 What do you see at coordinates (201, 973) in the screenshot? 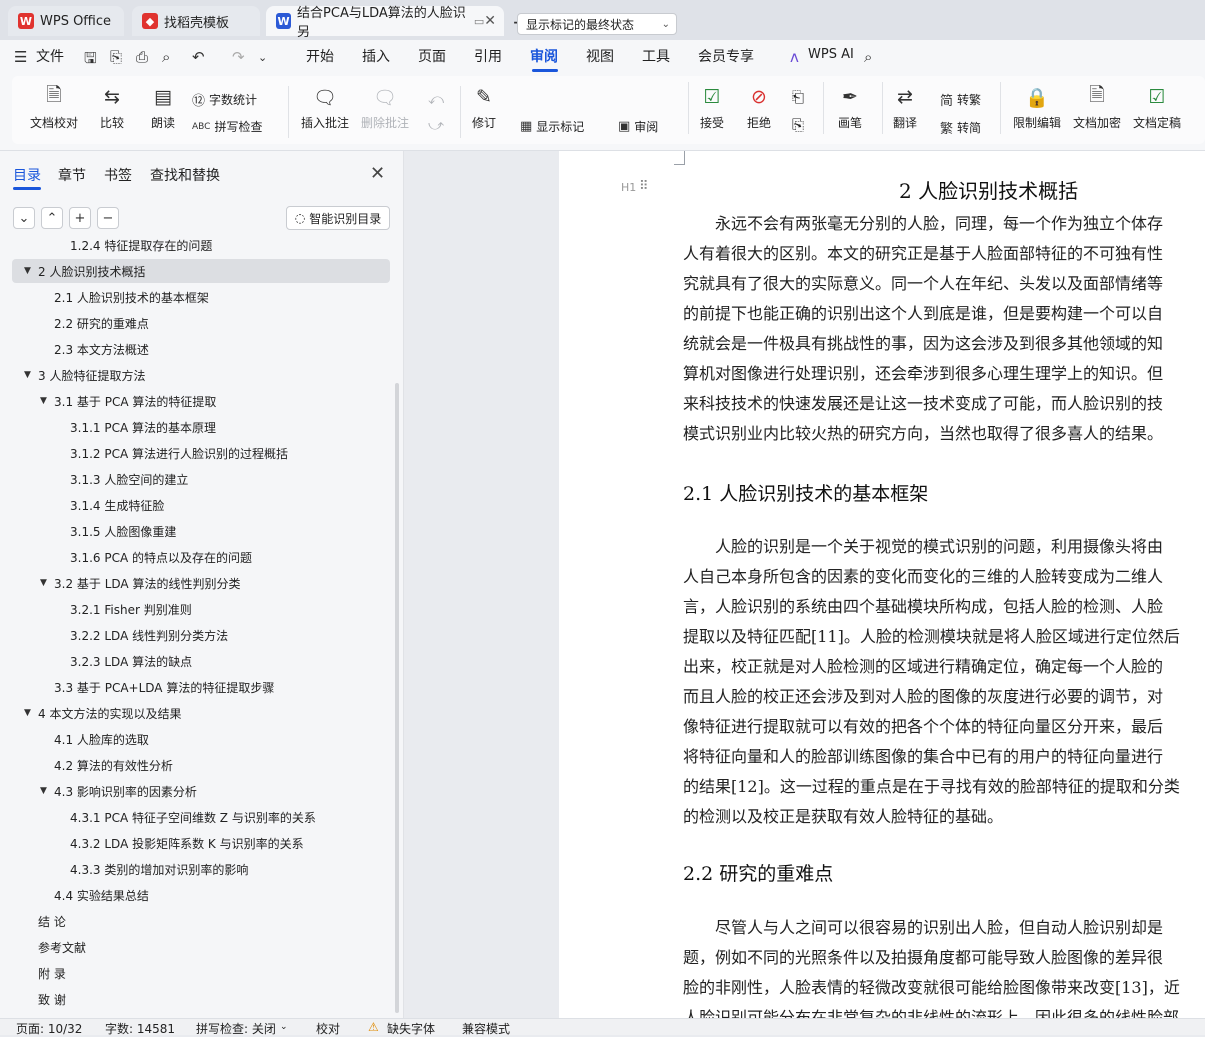
I see `toc-item: 附 录` at bounding box center [201, 973].